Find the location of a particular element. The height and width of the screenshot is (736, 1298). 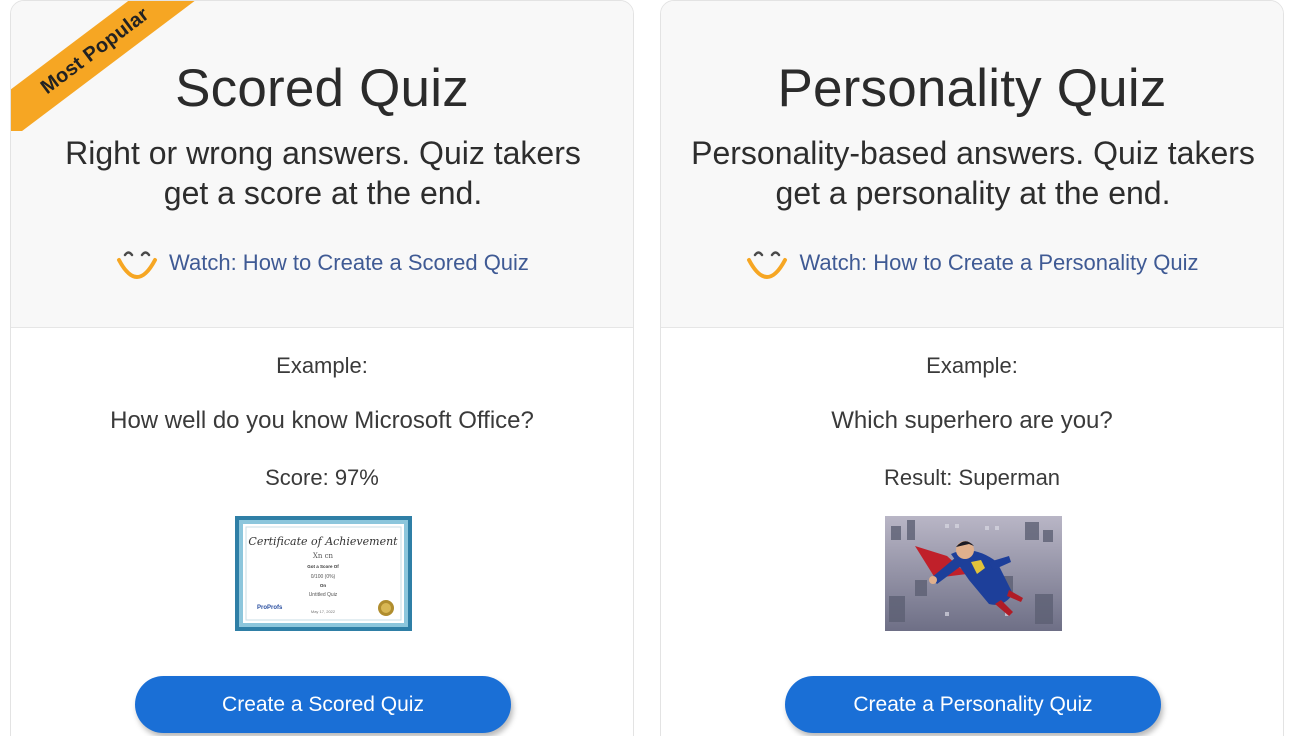

certificate-line1: Got a Score Of is located at coordinates (323, 566).